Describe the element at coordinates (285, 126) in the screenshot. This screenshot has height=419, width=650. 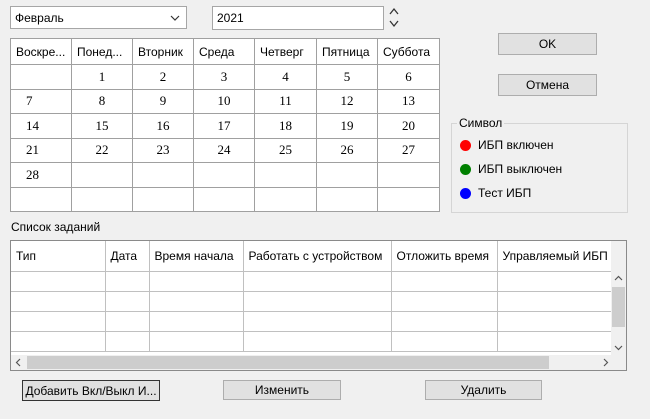
I see `calendar-day: 18` at that location.